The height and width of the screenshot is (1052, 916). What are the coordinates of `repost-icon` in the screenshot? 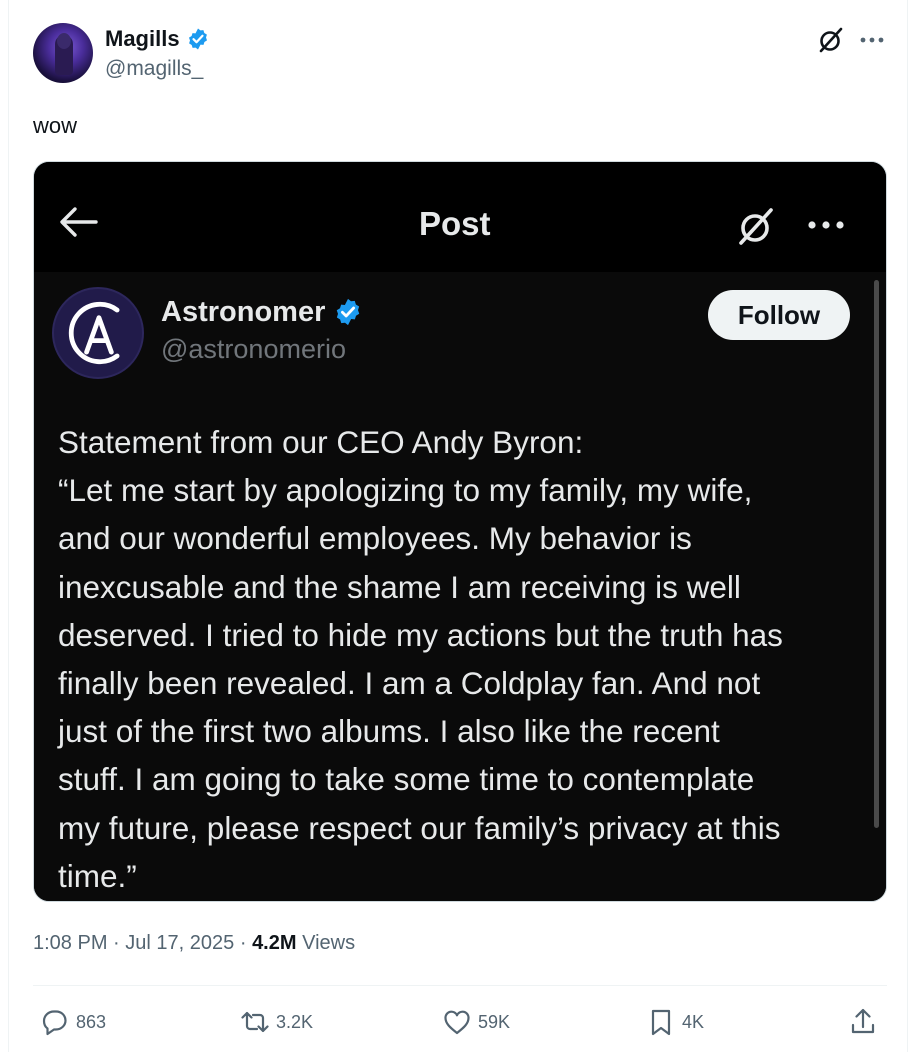 It's located at (255, 1022).